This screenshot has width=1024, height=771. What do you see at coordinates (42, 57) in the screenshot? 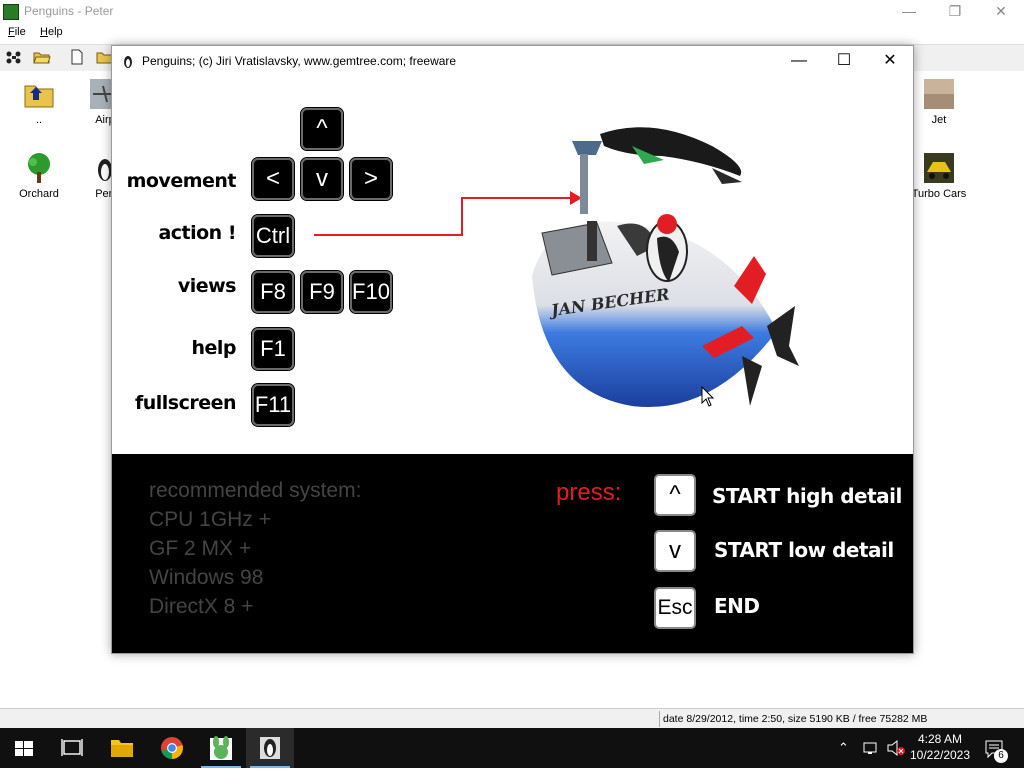
I see `open-folder-icon` at bounding box center [42, 57].